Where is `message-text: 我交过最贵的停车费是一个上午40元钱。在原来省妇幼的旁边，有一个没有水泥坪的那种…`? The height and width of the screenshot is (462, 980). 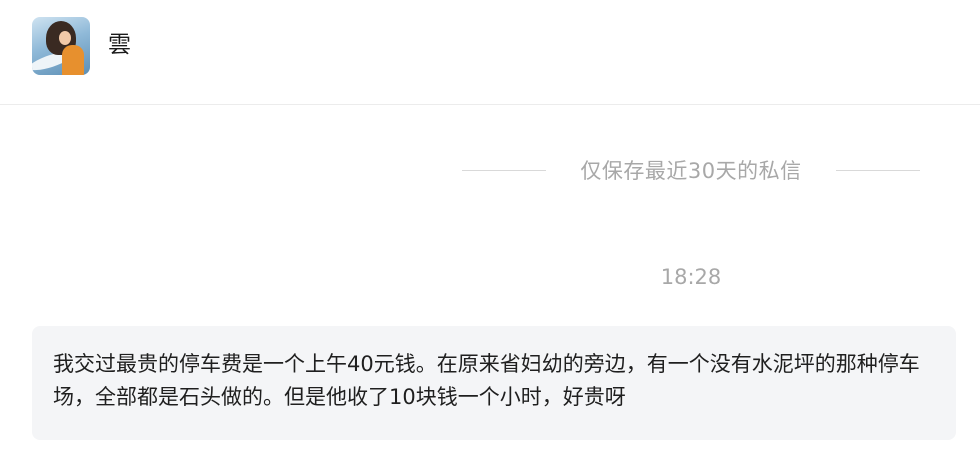 message-text: 我交过最贵的停车费是一个上午40元钱。在原来省妇幼的旁边，有一个没有水泥坪的那种… is located at coordinates (486, 380).